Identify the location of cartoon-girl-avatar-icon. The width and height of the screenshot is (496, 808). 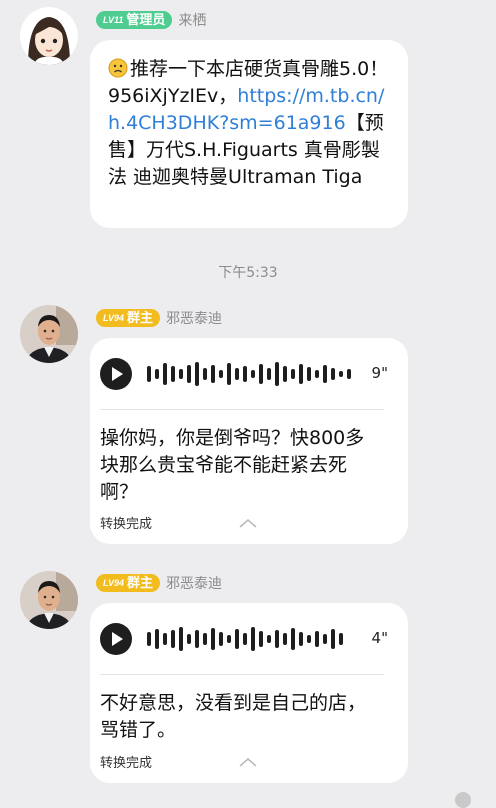
(49, 36).